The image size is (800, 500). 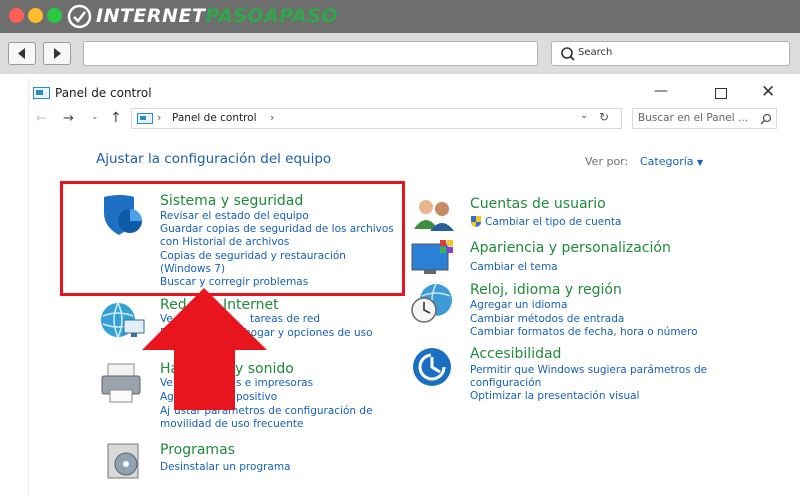 What do you see at coordinates (214, 159) in the screenshot?
I see `page-heading: Ajustar la configuración del equipo` at bounding box center [214, 159].